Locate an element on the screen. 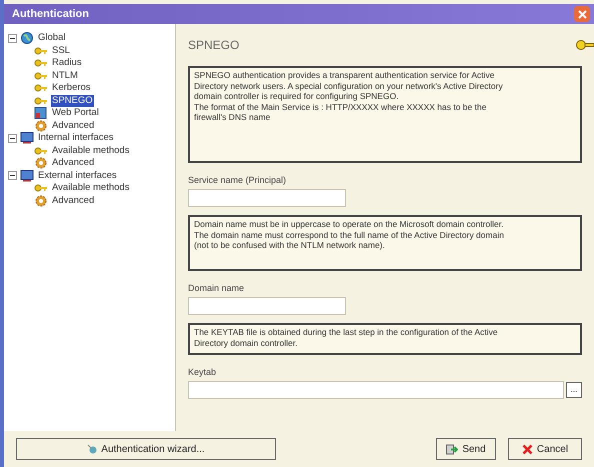  close-icon is located at coordinates (582, 14).